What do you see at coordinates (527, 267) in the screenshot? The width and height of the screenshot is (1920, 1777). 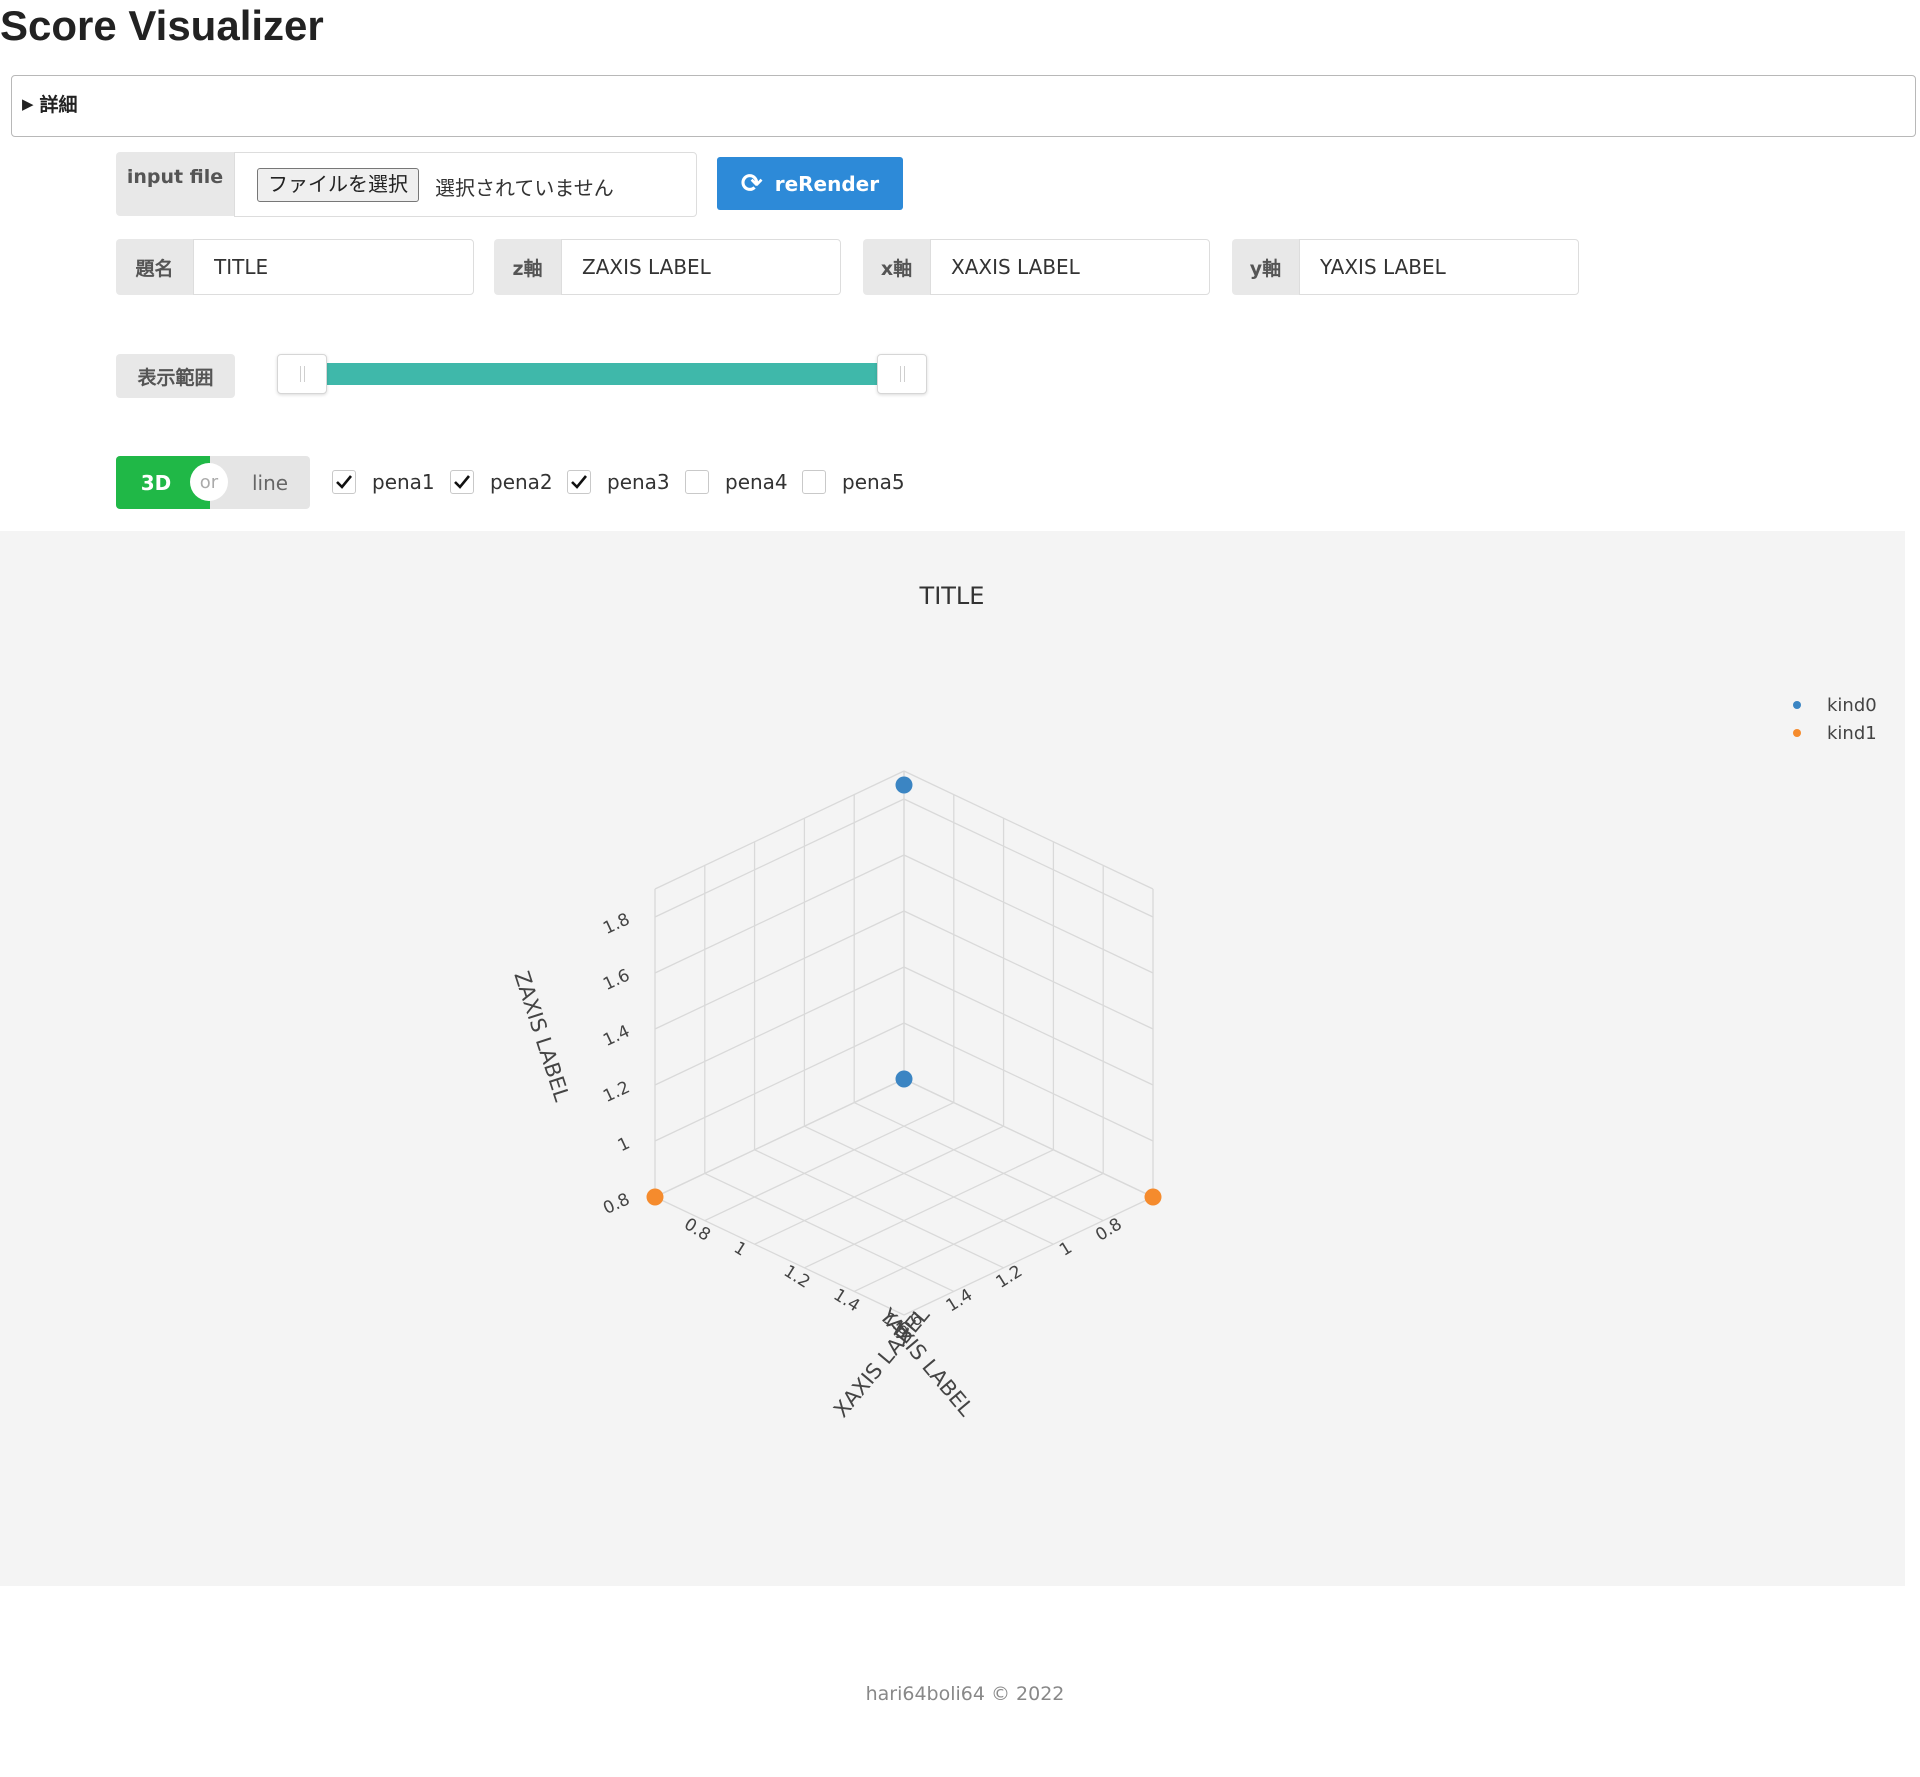 I see `z-field-label: z軸` at bounding box center [527, 267].